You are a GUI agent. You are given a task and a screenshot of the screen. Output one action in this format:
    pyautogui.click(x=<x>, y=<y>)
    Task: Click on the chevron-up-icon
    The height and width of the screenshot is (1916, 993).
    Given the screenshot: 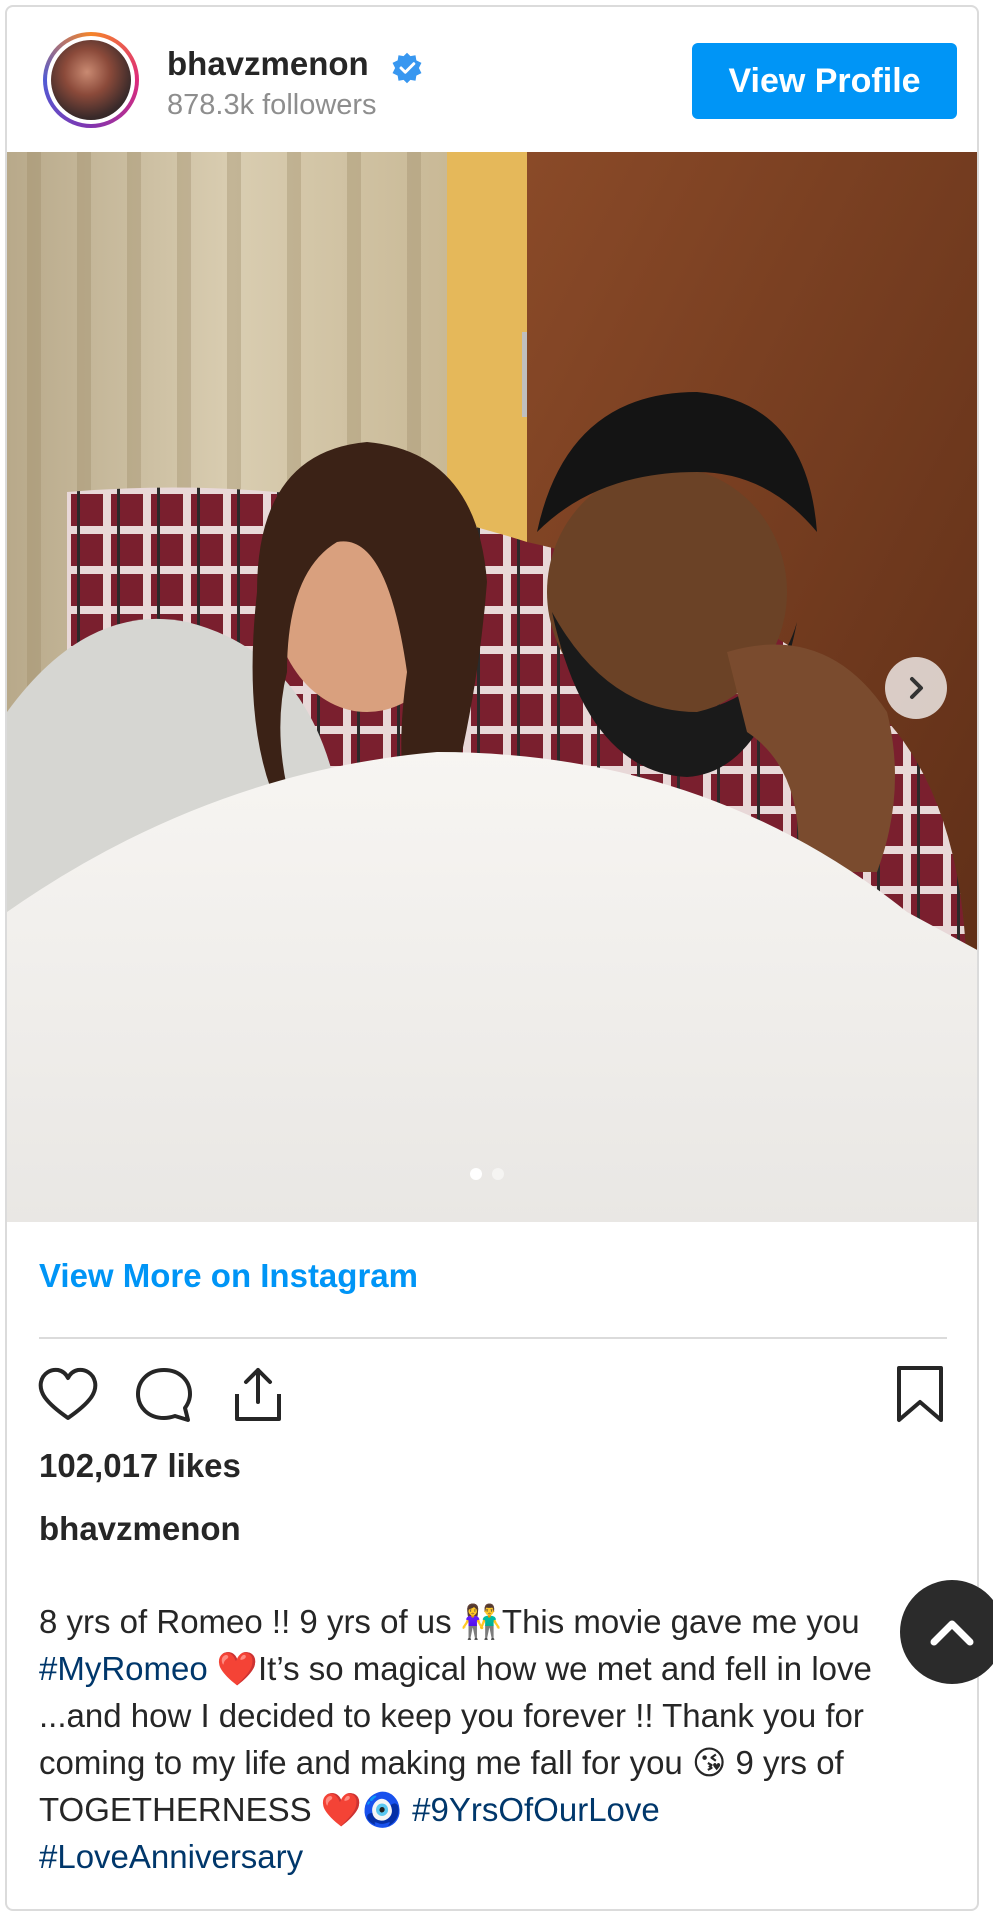 What is the action you would take?
    pyautogui.click(x=952, y=1633)
    